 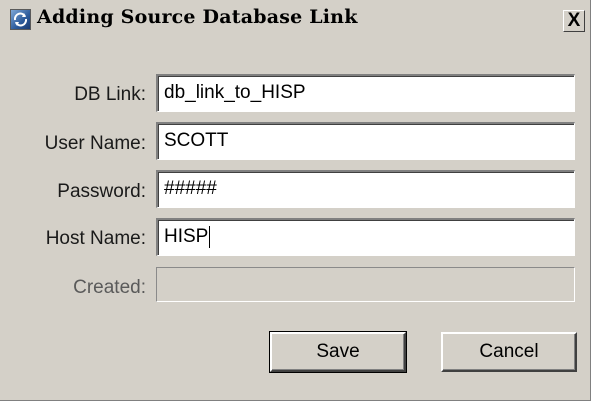 I want to click on close-icon: X, so click(x=574, y=20).